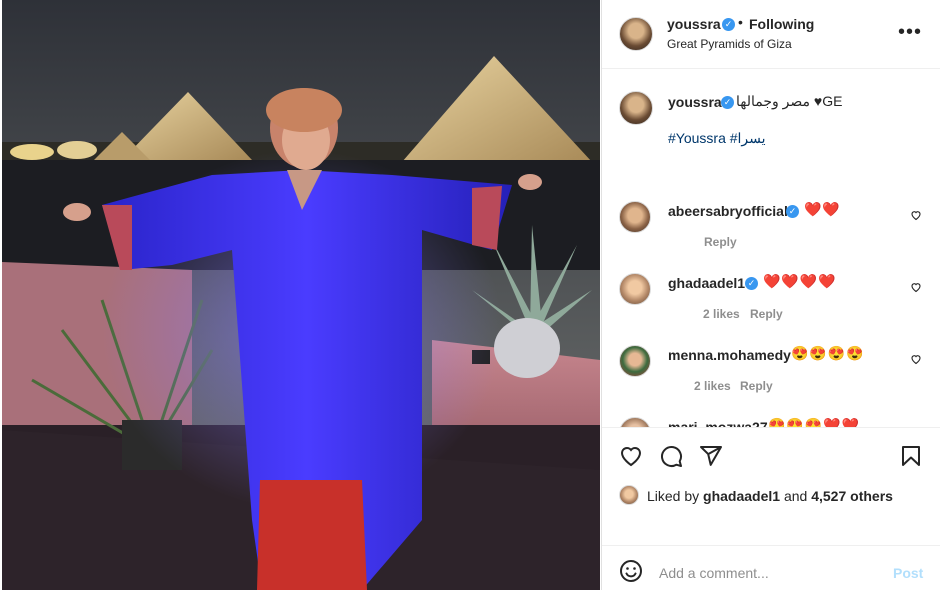 Image resolution: width=940 pixels, height=590 pixels. What do you see at coordinates (828, 353) in the screenshot?
I see `comment-text: 😍😍😍😍` at bounding box center [828, 353].